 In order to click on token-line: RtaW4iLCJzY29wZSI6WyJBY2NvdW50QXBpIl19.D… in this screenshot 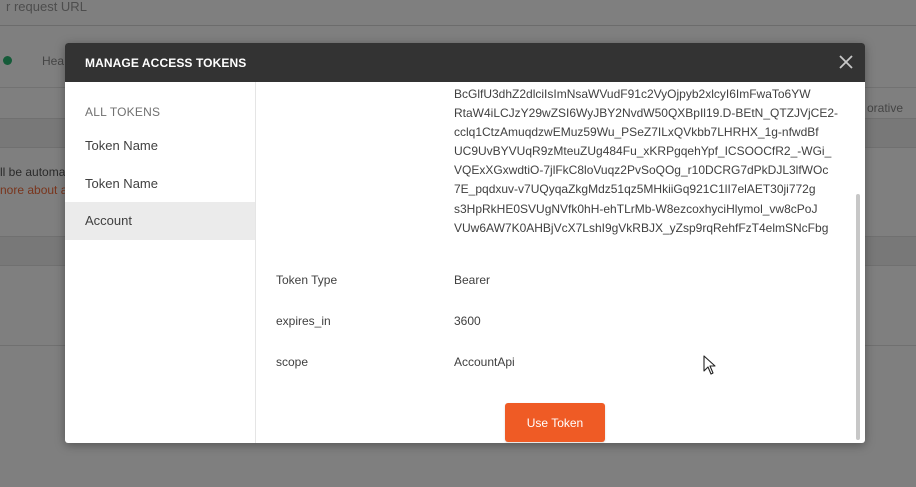, I will do `click(646, 113)`.